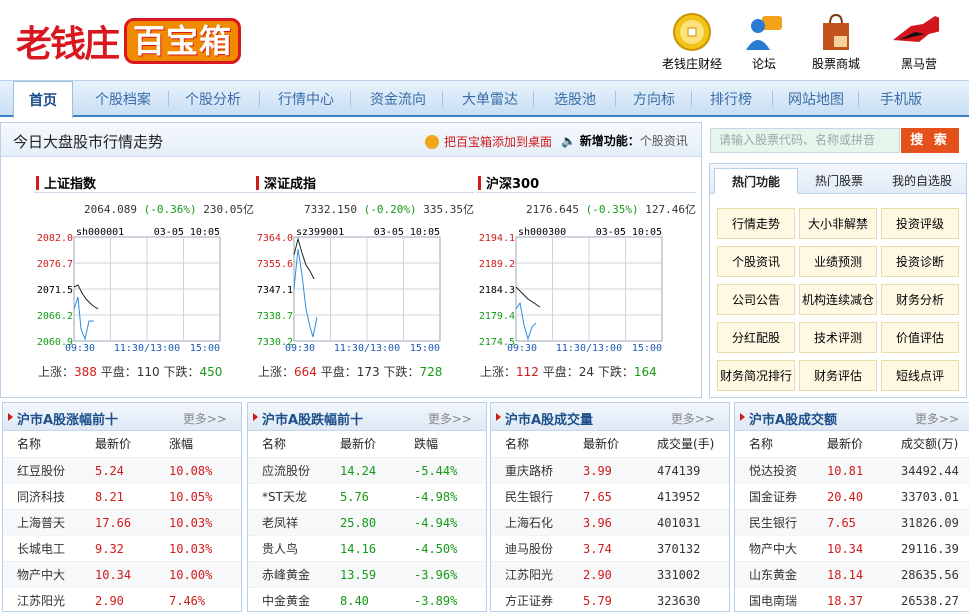 The height and width of the screenshot is (614, 969). I want to click on hot-function-button: 短线点评, so click(920, 375).